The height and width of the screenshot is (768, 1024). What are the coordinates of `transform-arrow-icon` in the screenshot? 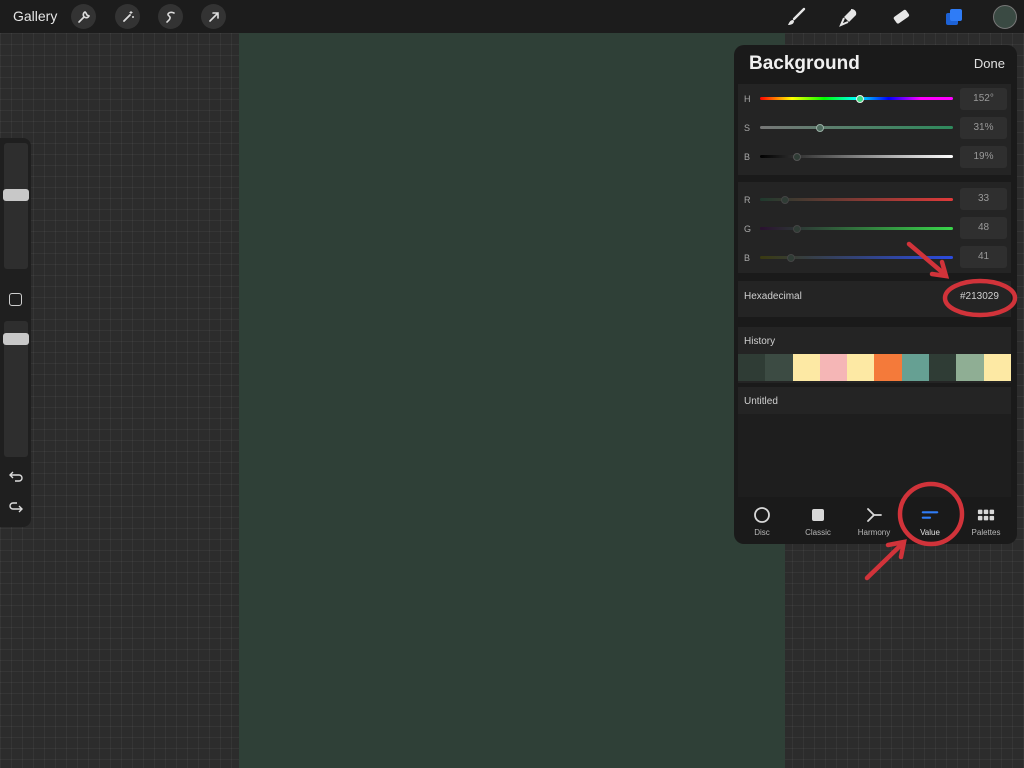 It's located at (213, 16).